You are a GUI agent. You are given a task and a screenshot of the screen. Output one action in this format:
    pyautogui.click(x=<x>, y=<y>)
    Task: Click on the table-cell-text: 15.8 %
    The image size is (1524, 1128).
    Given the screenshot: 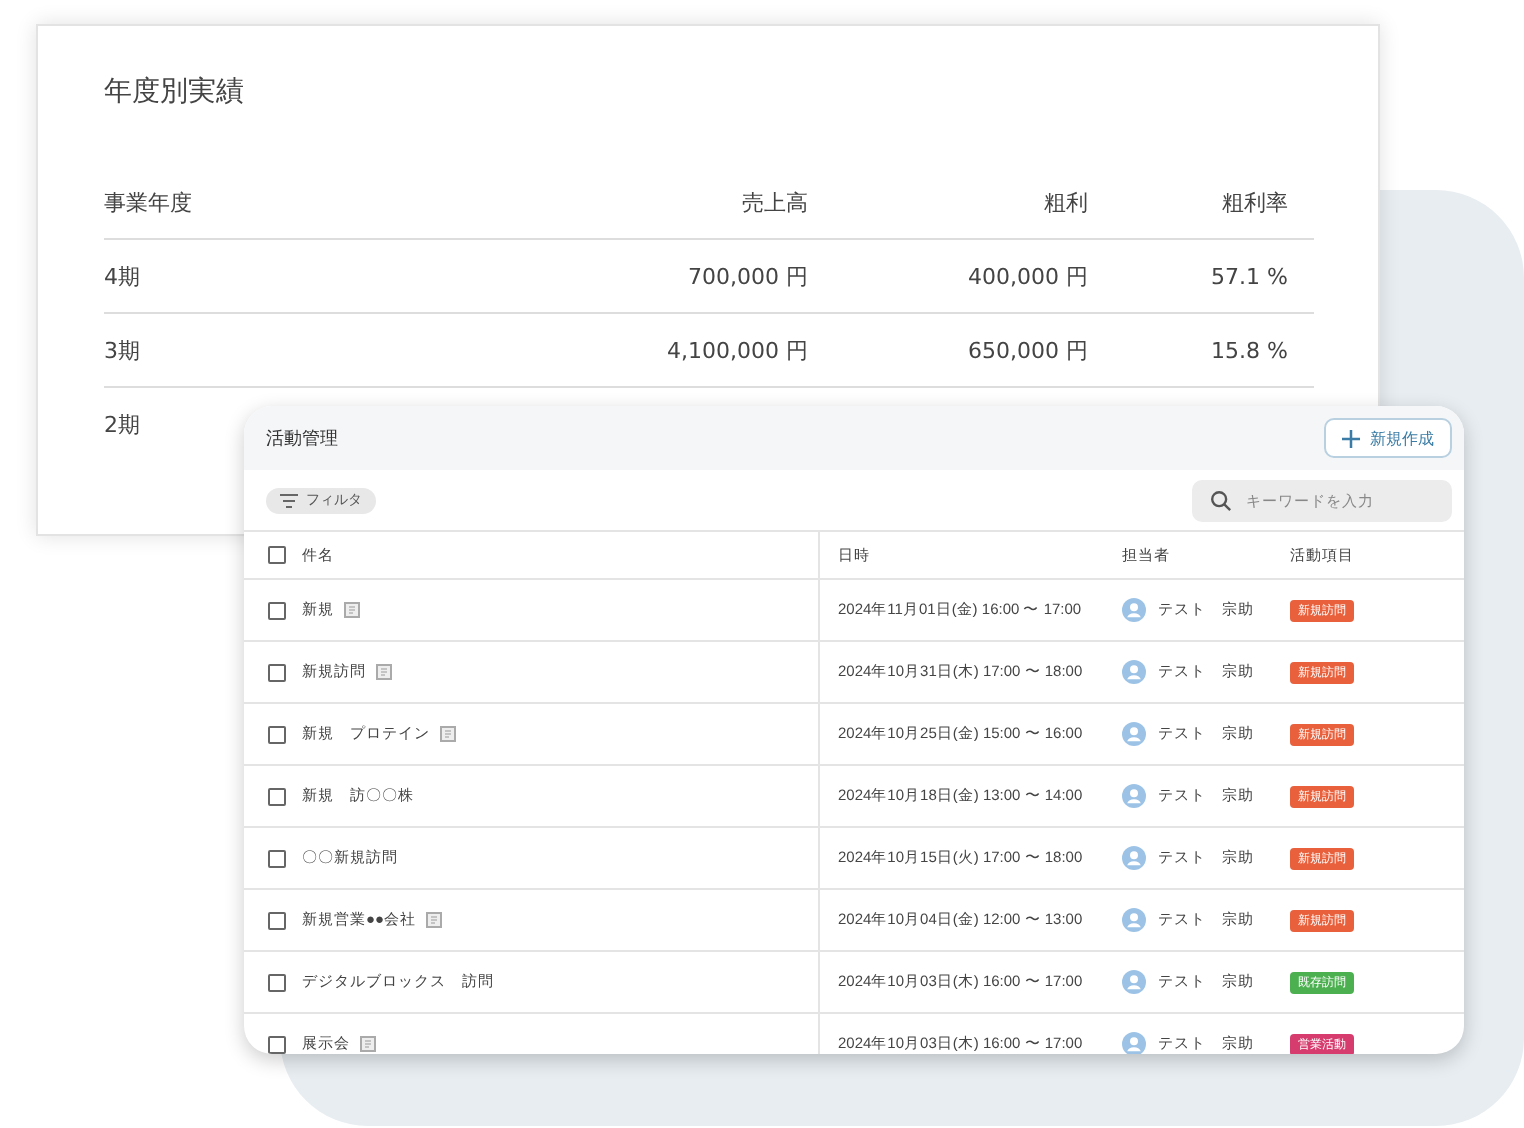 What is the action you would take?
    pyautogui.click(x=1248, y=350)
    